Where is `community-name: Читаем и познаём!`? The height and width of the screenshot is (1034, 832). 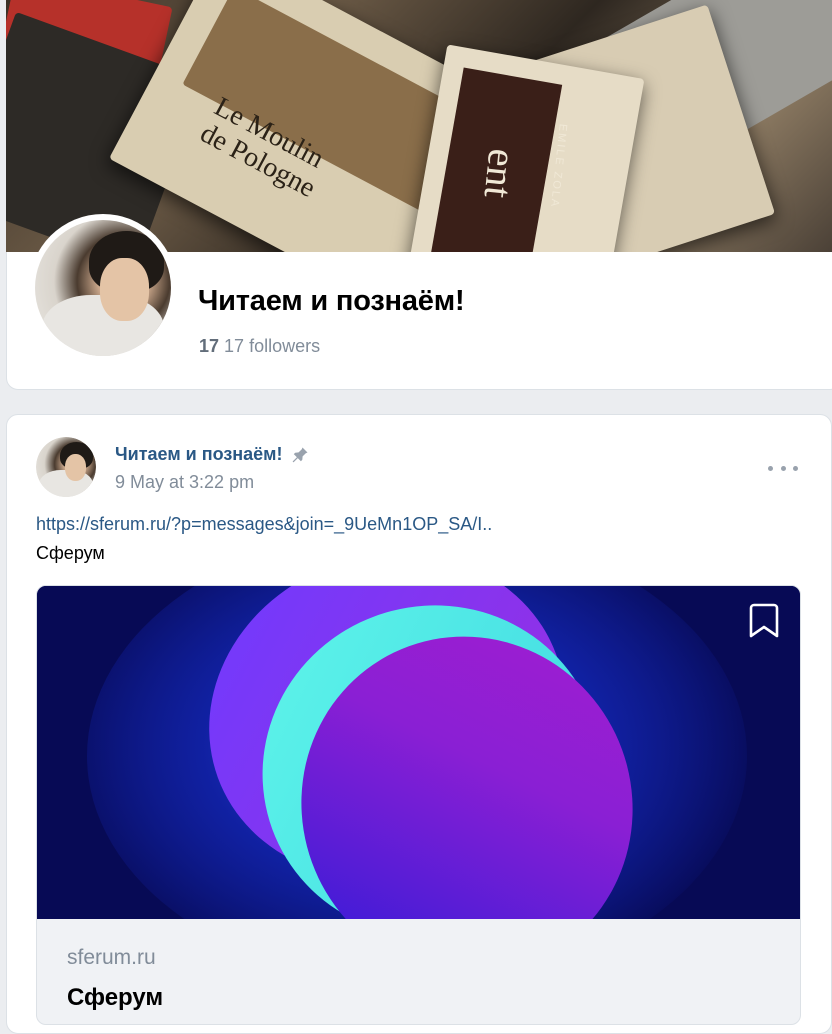 community-name: Читаем и познаём! is located at coordinates (331, 301).